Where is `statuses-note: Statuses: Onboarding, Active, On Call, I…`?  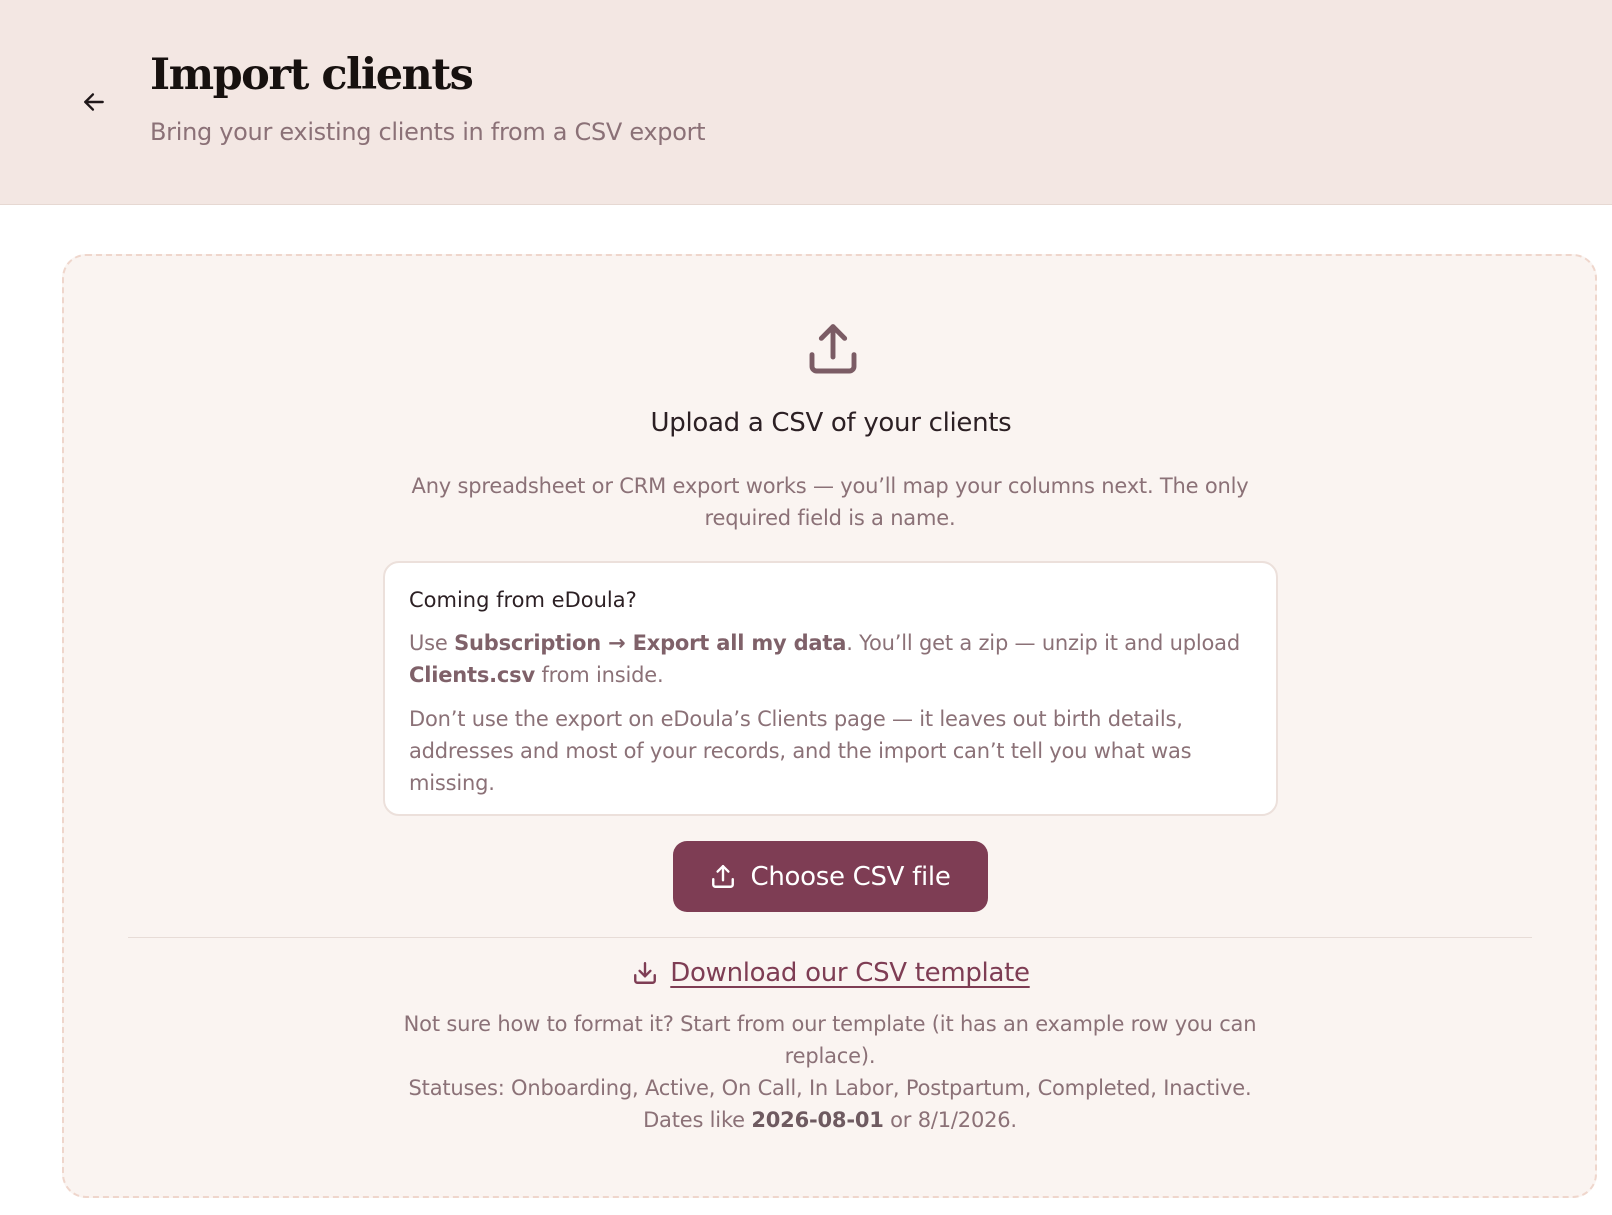 statuses-note: Statuses: Onboarding, Active, On Call, I… is located at coordinates (830, 1088).